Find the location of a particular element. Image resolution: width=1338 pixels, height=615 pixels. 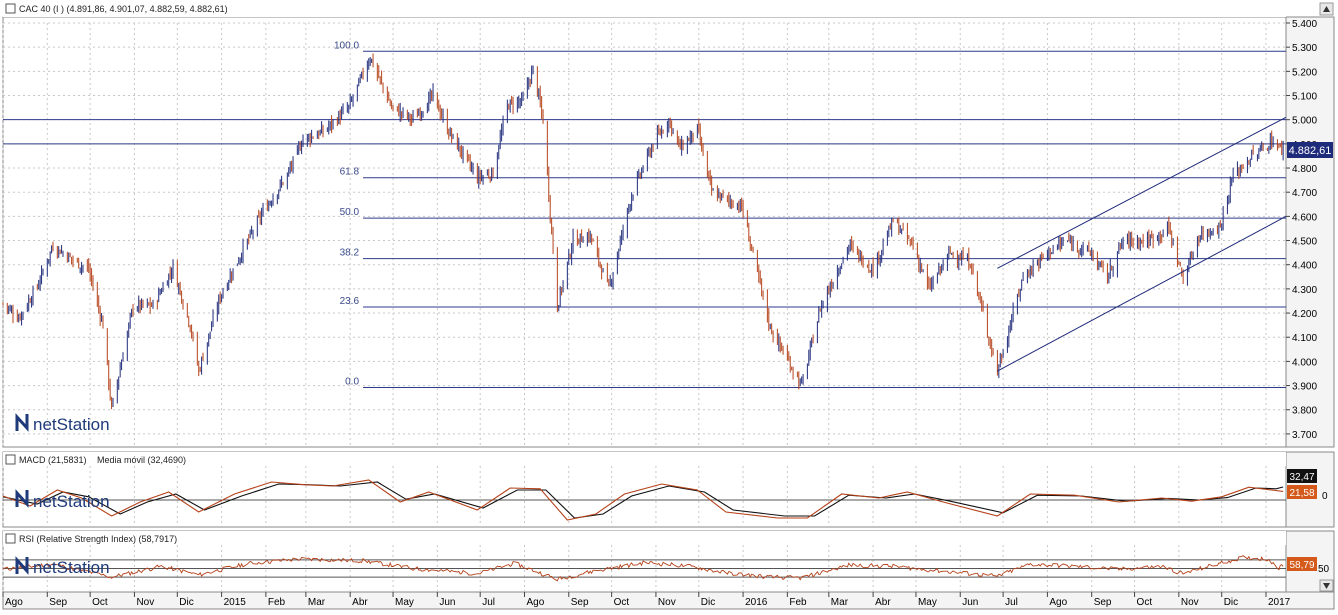

price-tick-label: 5.000 is located at coordinates (1304, 121).